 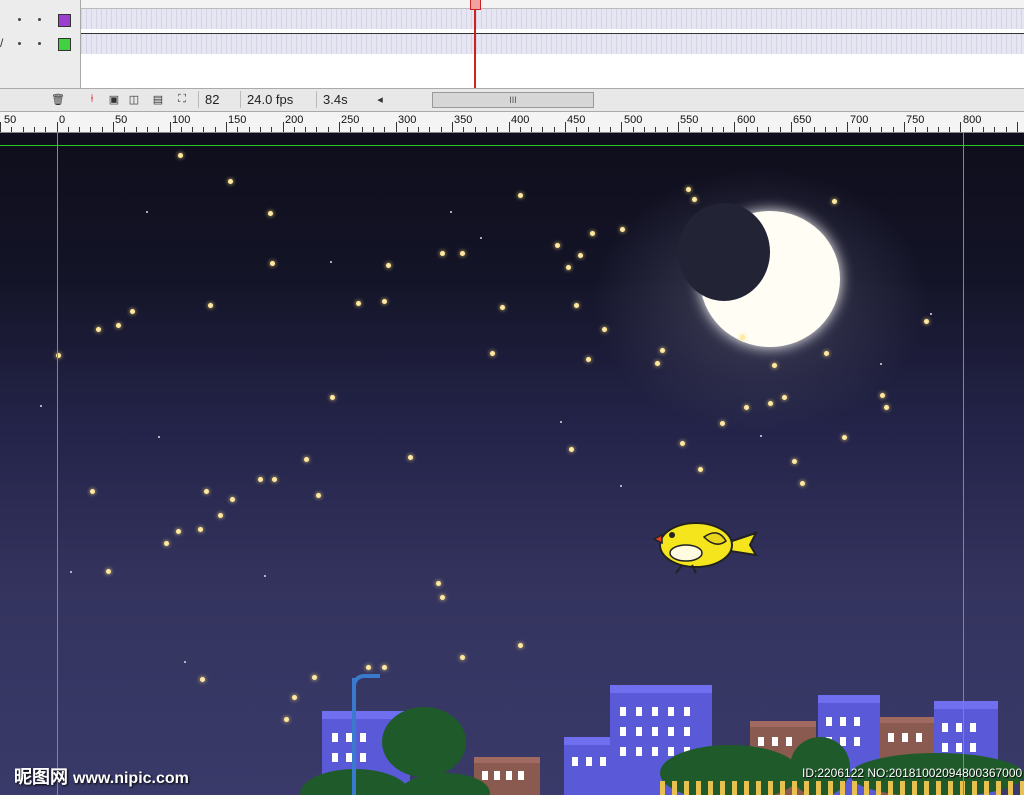 What do you see at coordinates (212, 99) in the screenshot?
I see `current-frame-field: 82` at bounding box center [212, 99].